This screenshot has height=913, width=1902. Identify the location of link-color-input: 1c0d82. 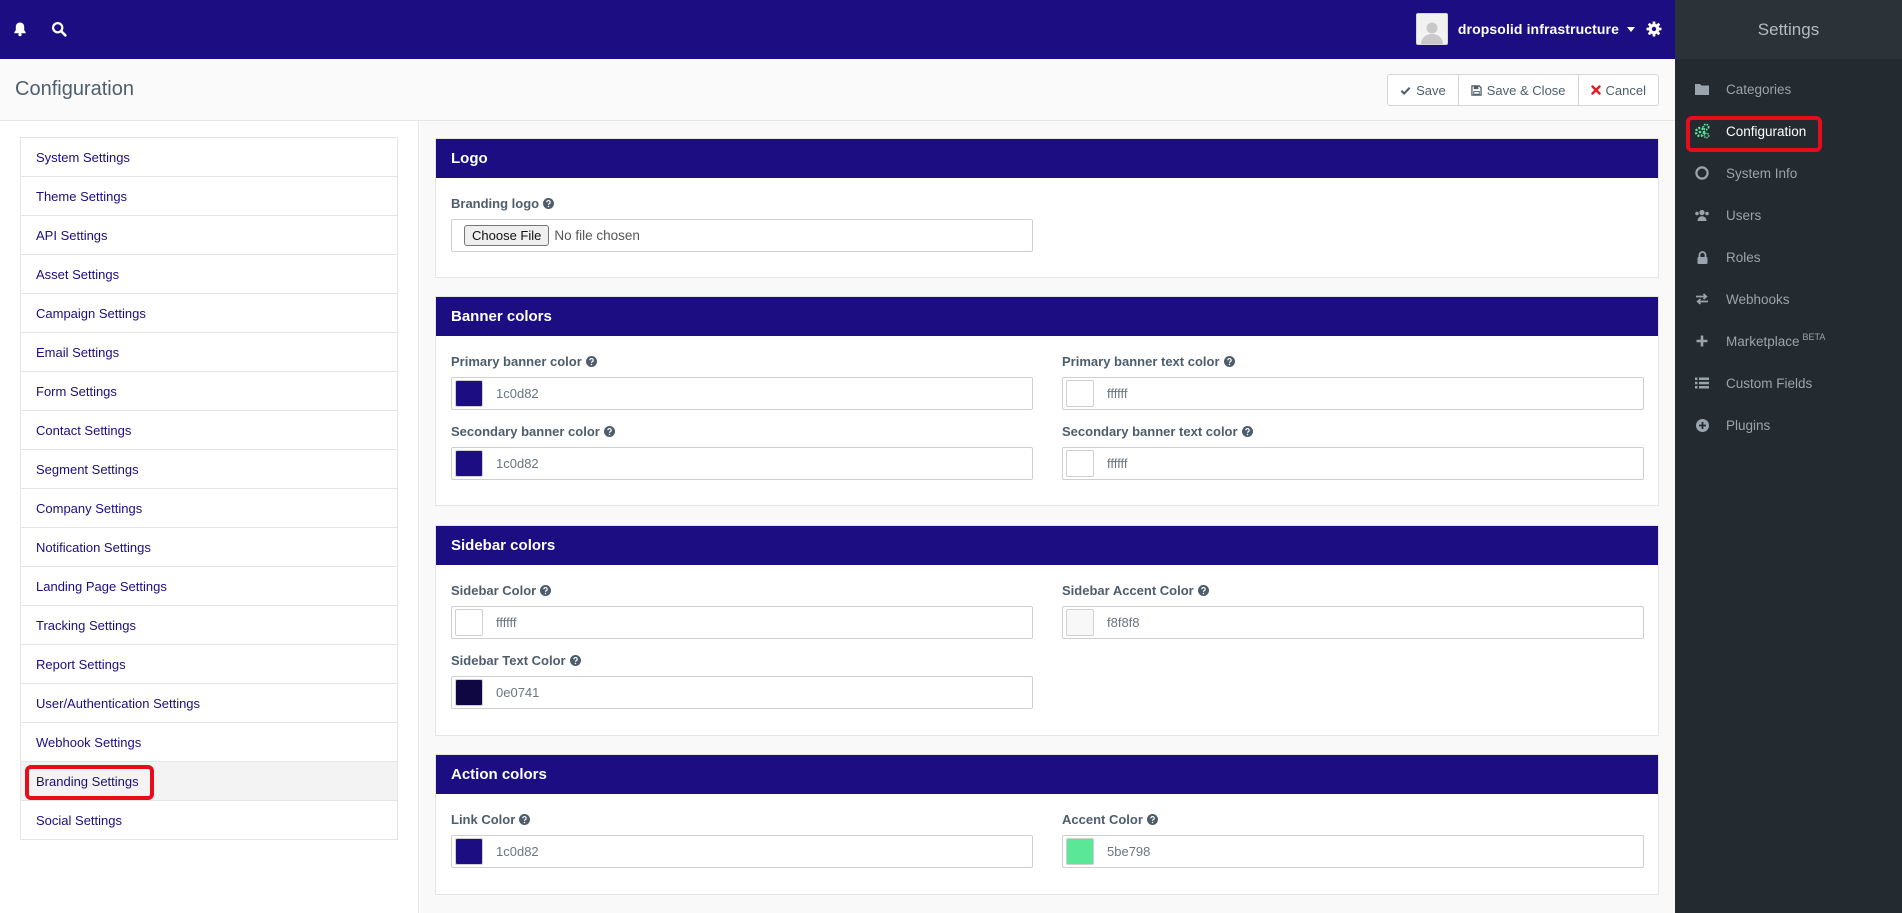
(742, 851).